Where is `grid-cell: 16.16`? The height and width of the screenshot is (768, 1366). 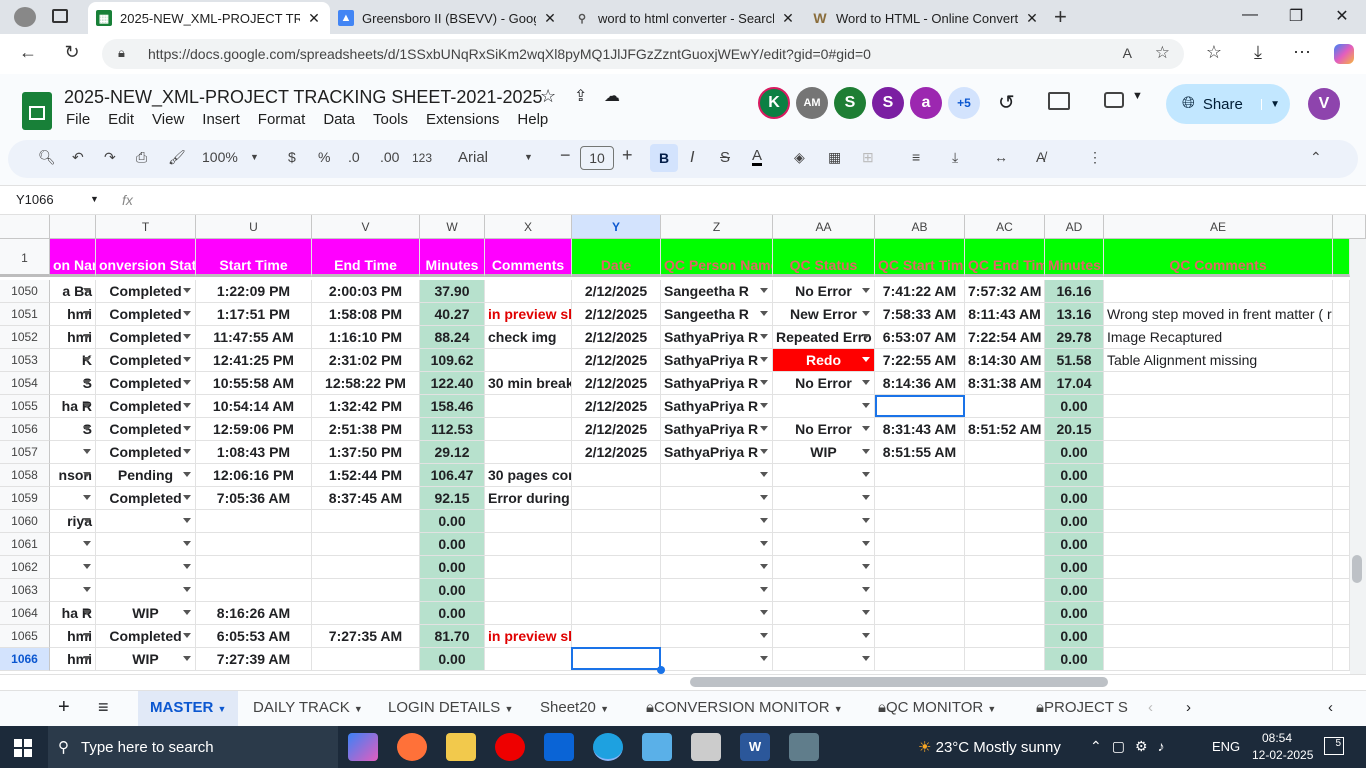
grid-cell: 16.16 is located at coordinates (1074, 291).